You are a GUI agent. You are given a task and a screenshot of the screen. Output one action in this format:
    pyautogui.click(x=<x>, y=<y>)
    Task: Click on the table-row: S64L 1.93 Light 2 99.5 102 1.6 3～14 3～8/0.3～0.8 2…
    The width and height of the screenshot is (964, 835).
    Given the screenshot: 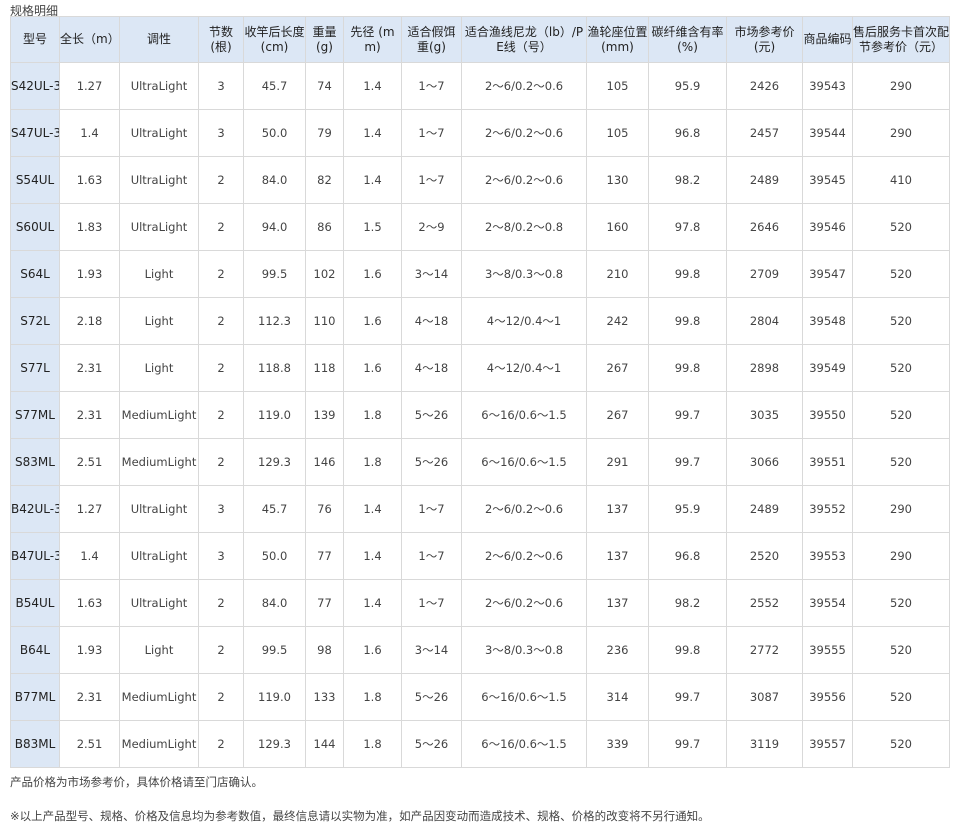 What is the action you would take?
    pyautogui.click(x=480, y=274)
    